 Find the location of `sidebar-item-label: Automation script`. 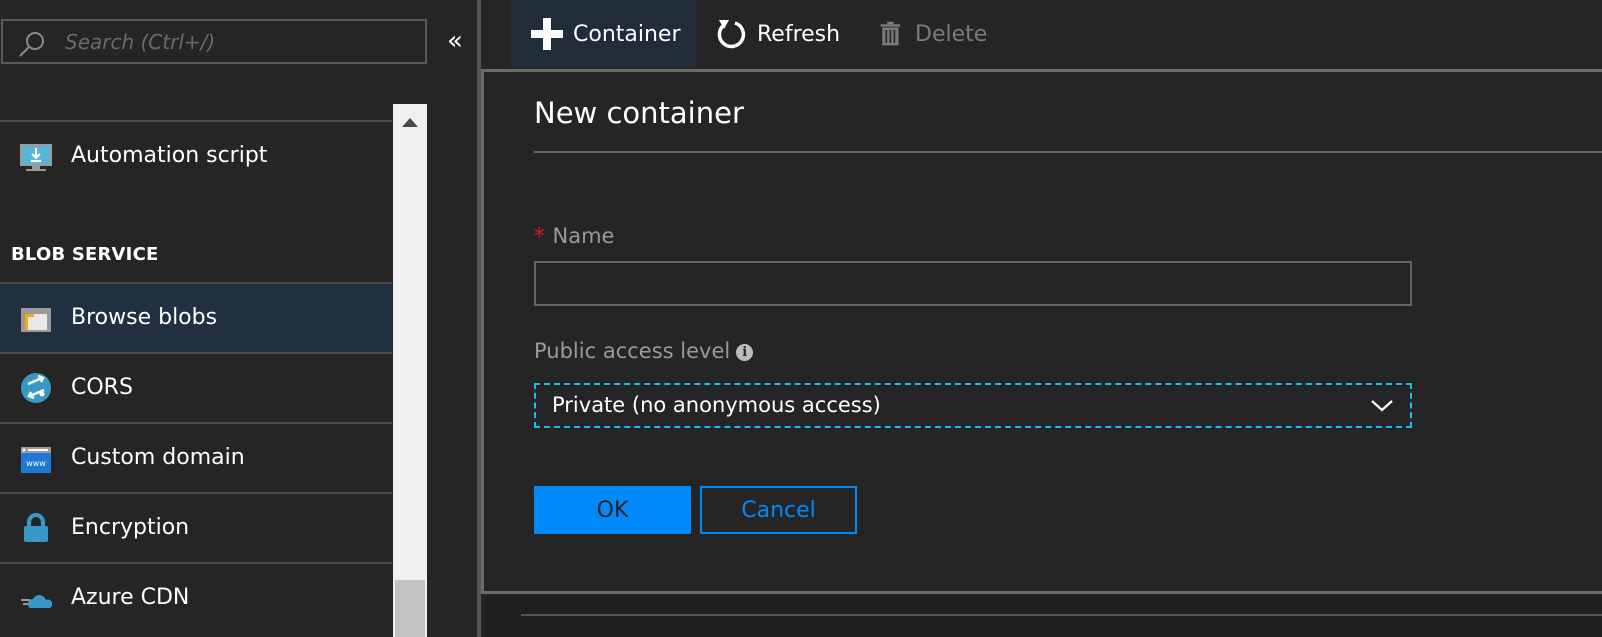

sidebar-item-label: Automation script is located at coordinates (169, 155).